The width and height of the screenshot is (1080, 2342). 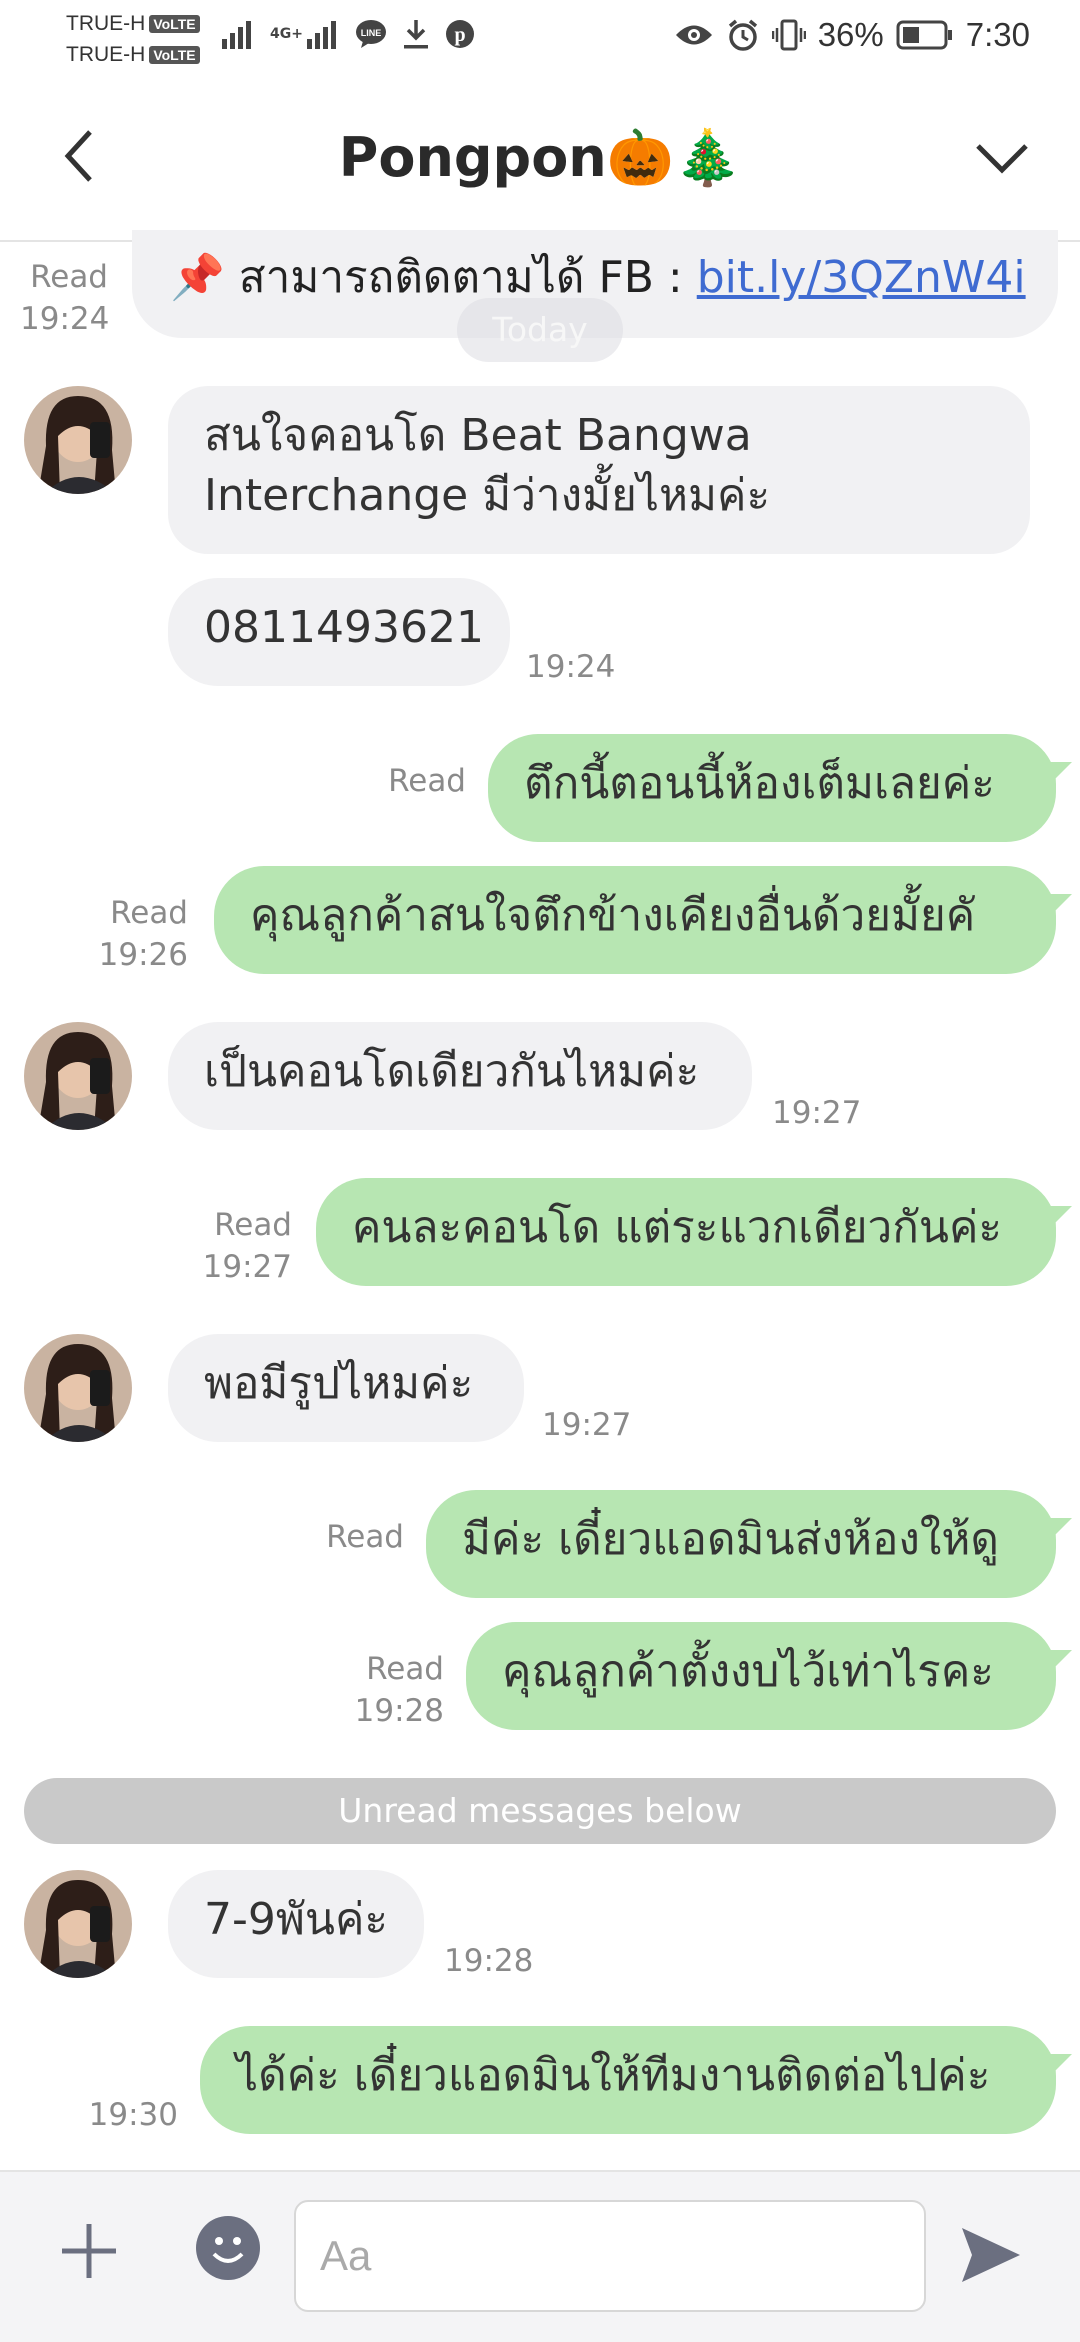 I want to click on vibrate-icon, so click(x=788, y=35).